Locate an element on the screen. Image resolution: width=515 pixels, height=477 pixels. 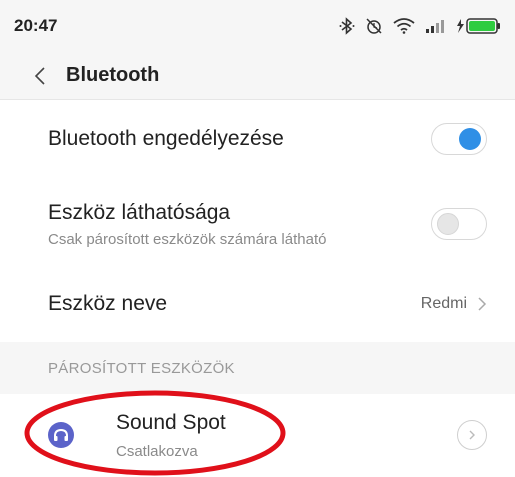
page-title: Bluetooth is located at coordinates (113, 75).